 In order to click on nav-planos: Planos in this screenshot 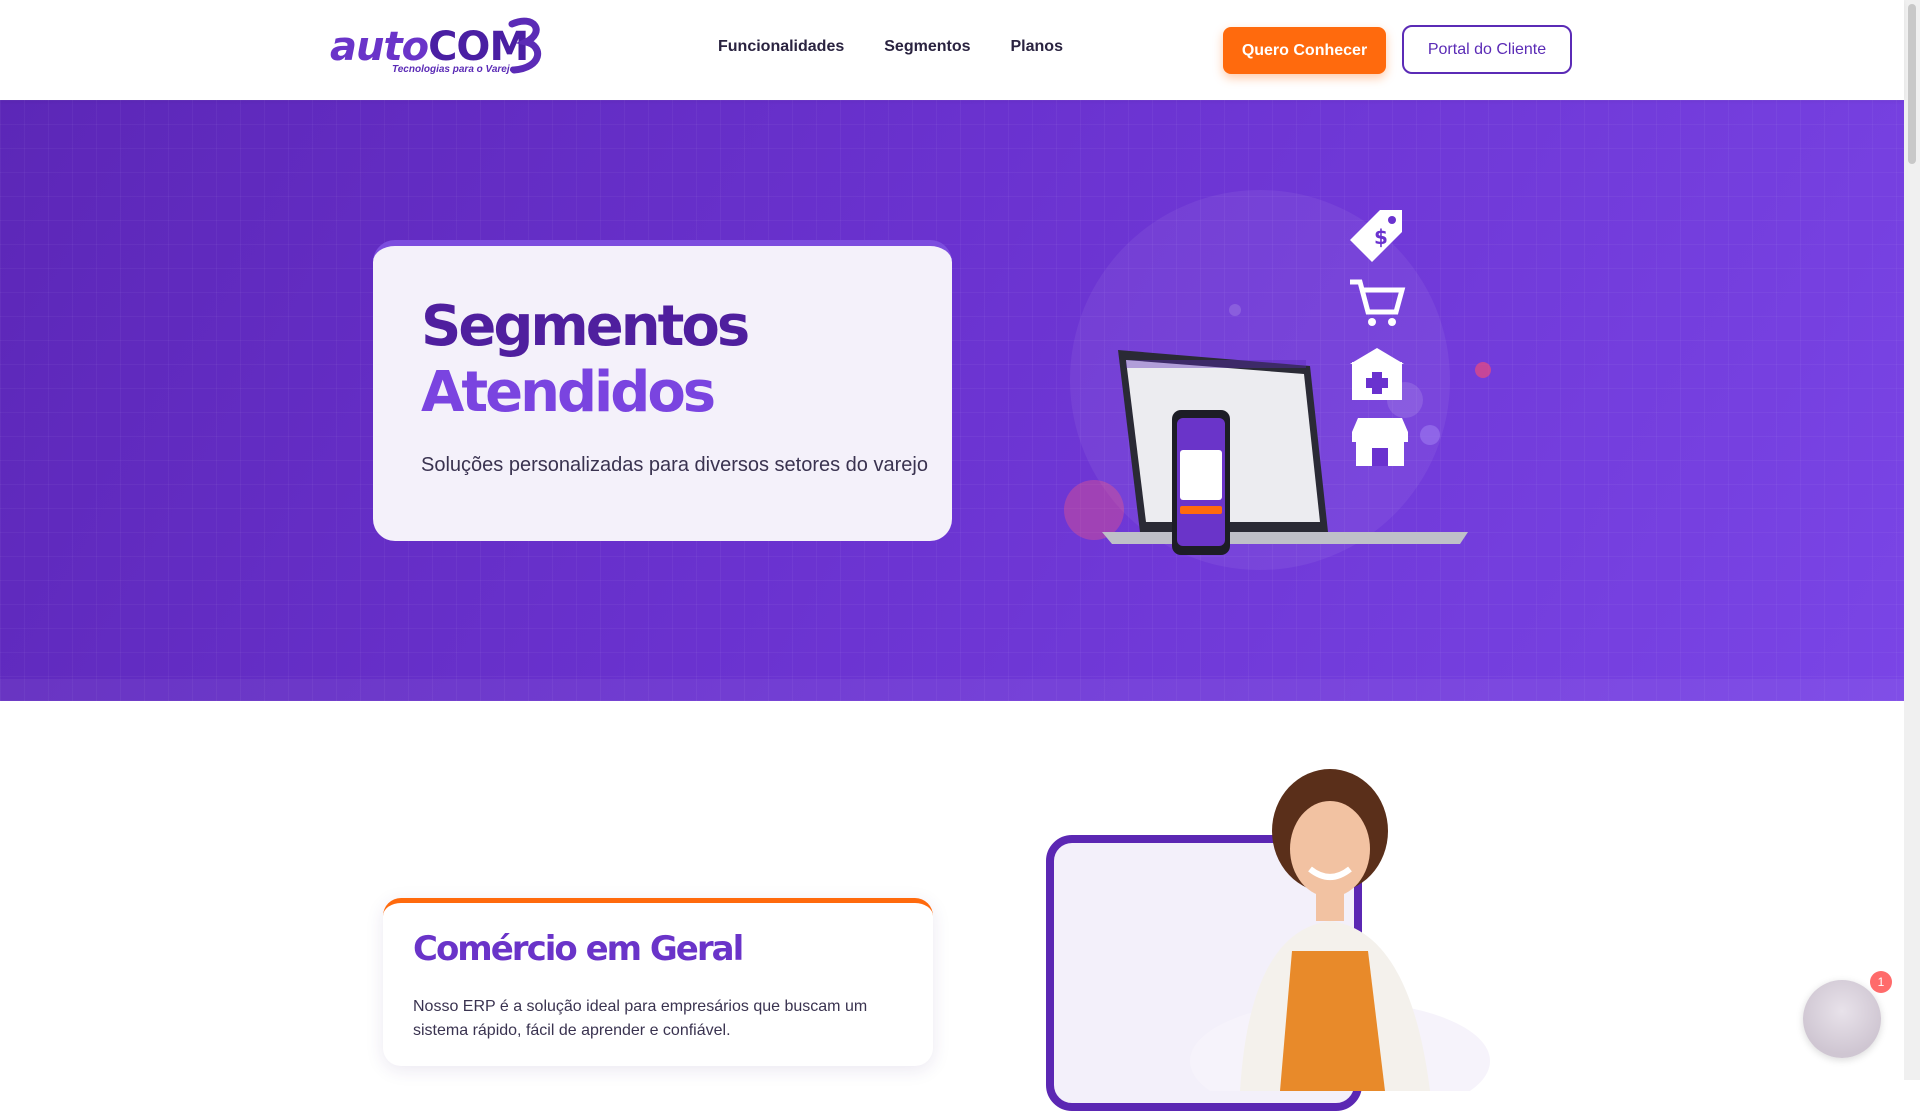, I will do `click(1037, 47)`.